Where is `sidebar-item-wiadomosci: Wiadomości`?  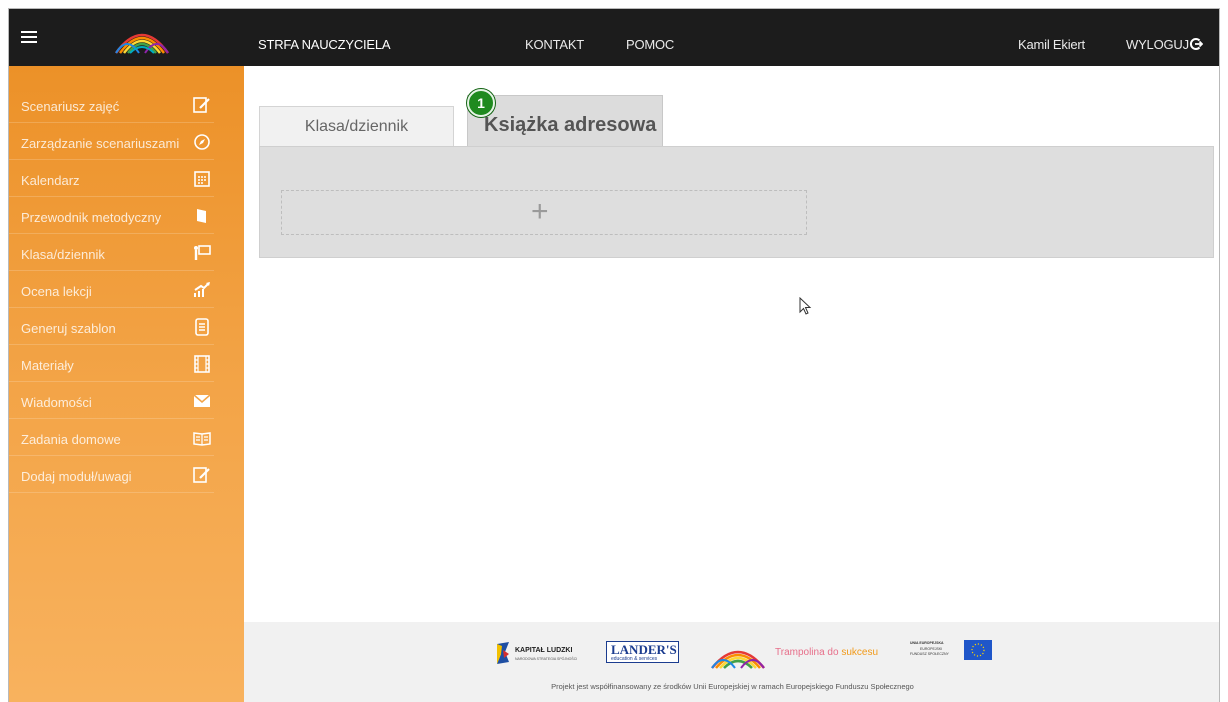
sidebar-item-wiadomosci: Wiadomości is located at coordinates (111, 400).